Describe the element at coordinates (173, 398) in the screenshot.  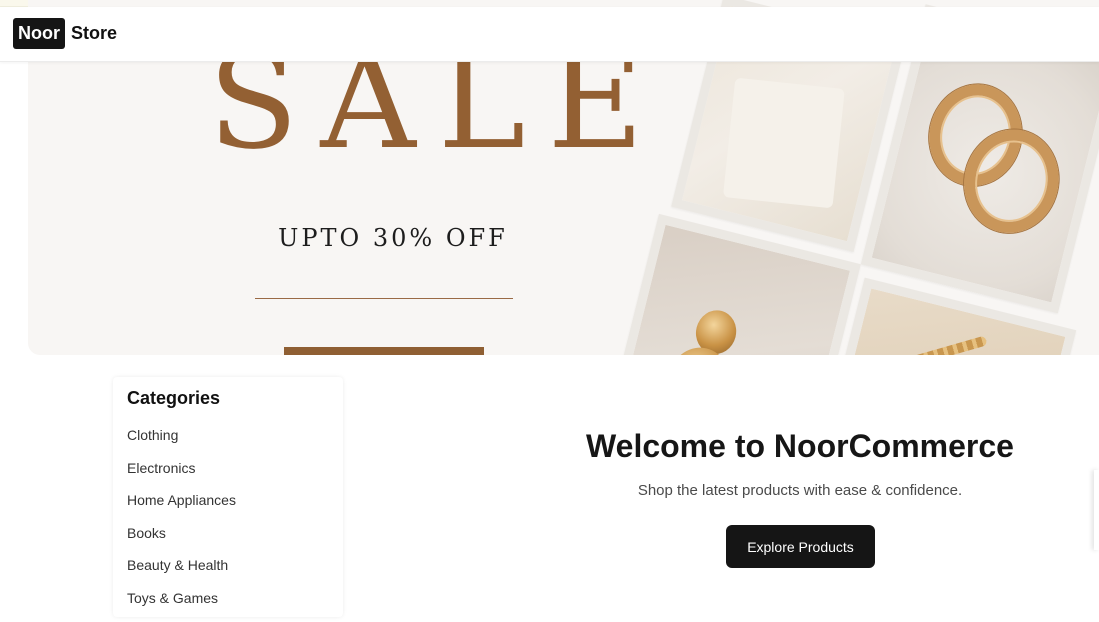
I see `categories-title: Categories` at that location.